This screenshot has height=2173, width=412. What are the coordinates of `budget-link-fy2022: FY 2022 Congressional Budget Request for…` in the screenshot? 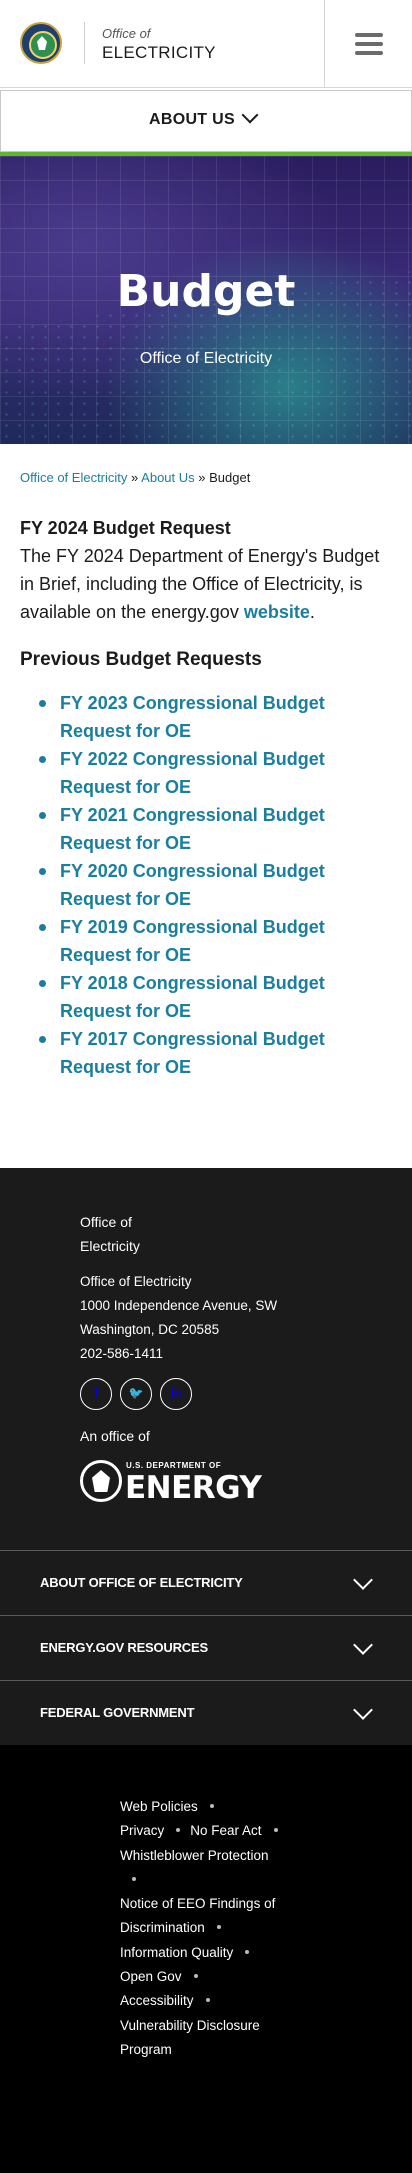 It's located at (217, 773).